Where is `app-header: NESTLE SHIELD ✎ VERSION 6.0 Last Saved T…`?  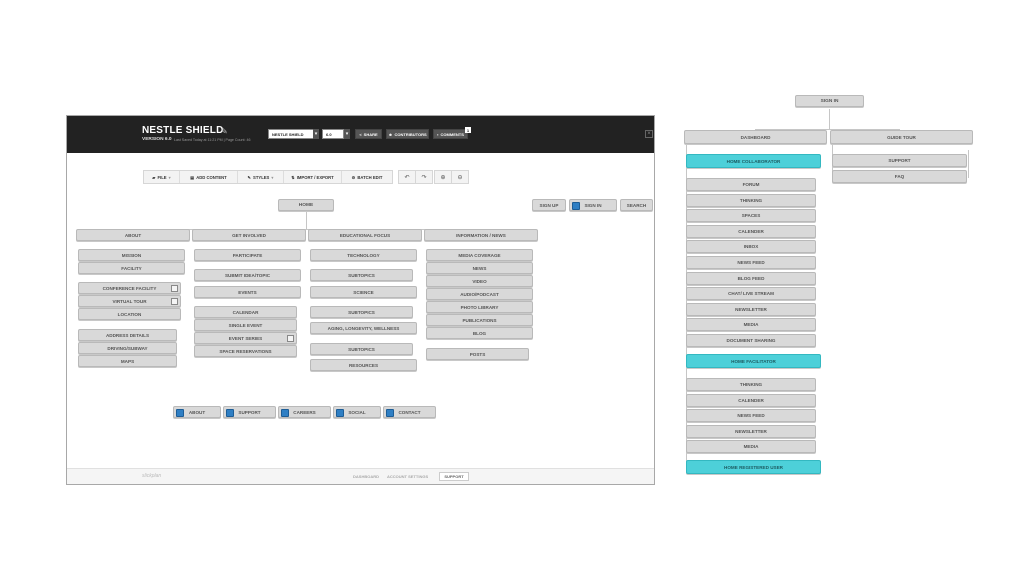
app-header: NESTLE SHIELD ✎ VERSION 6.0 Last Saved T… is located at coordinates (360, 134).